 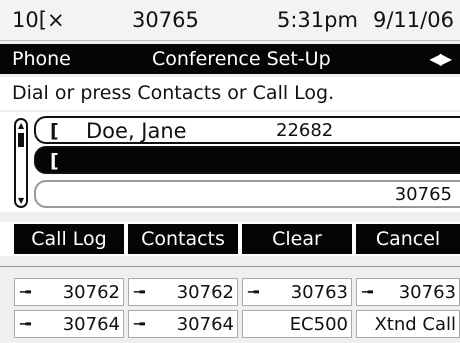 What do you see at coordinates (21, 140) in the screenshot?
I see `scroll-thumb` at bounding box center [21, 140].